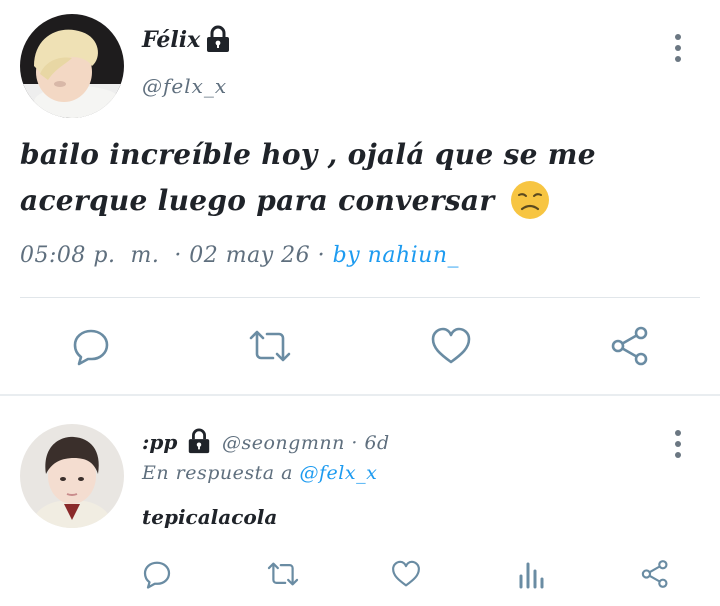 The image size is (720, 606). I want to click on analytics-icon, so click(531, 575).